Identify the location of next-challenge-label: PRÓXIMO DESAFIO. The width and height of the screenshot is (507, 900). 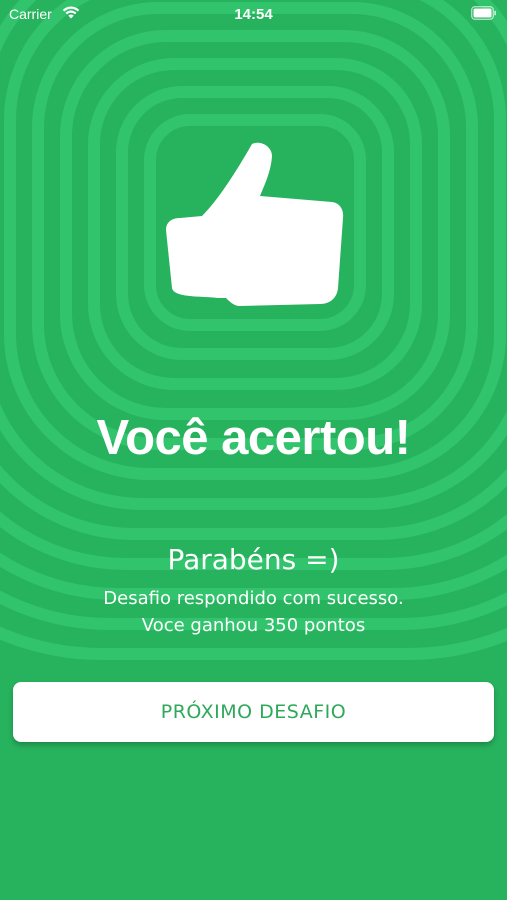
(253, 712).